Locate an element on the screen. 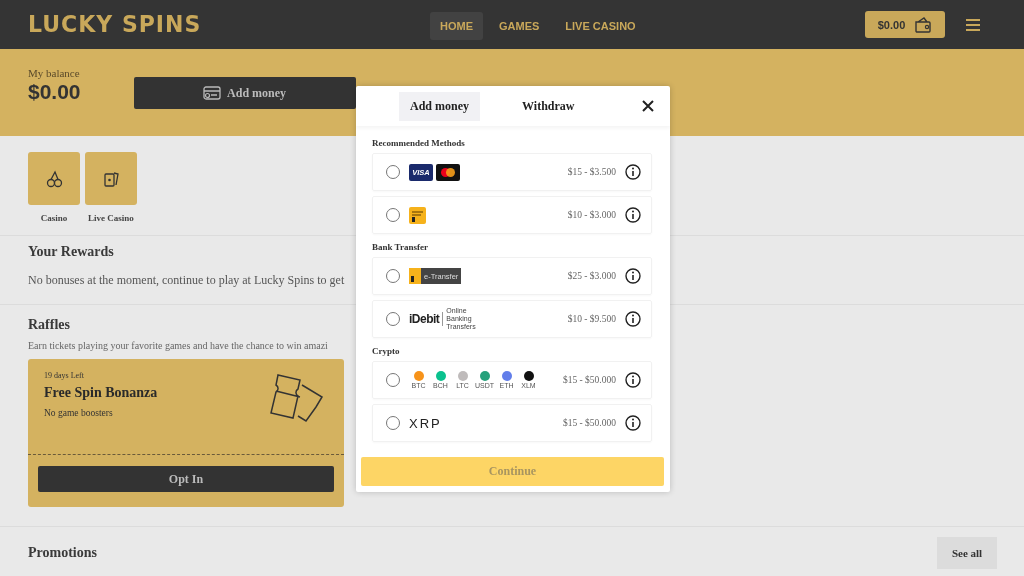 The width and height of the screenshot is (1024, 576). section-title: Your Rewards is located at coordinates (71, 252).